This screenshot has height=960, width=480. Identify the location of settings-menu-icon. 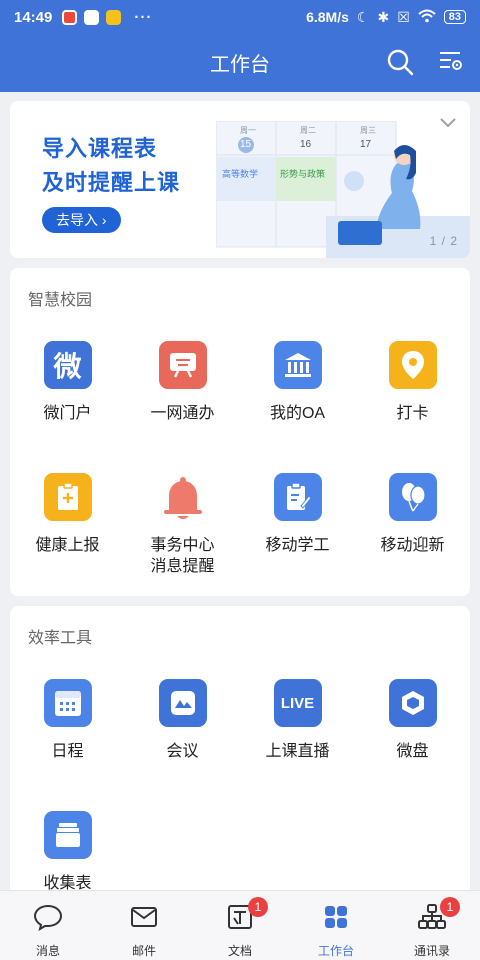
(451, 64).